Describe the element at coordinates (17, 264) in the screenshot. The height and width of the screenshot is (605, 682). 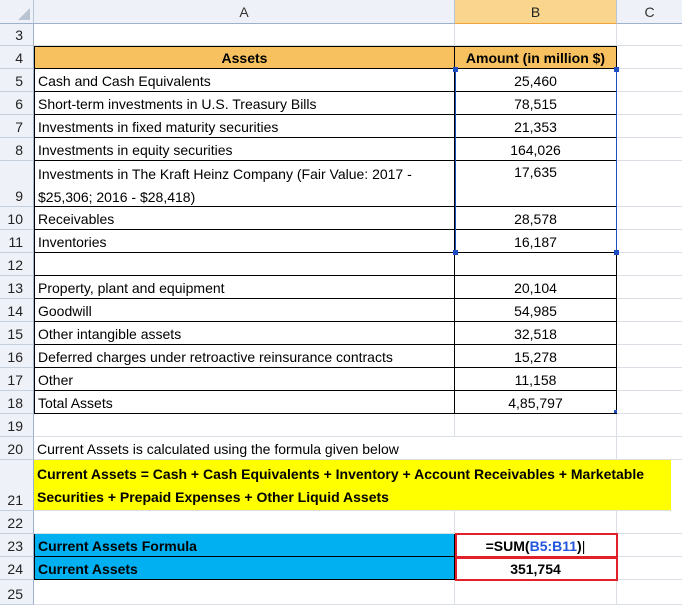
I see `row-header: 12` at that location.